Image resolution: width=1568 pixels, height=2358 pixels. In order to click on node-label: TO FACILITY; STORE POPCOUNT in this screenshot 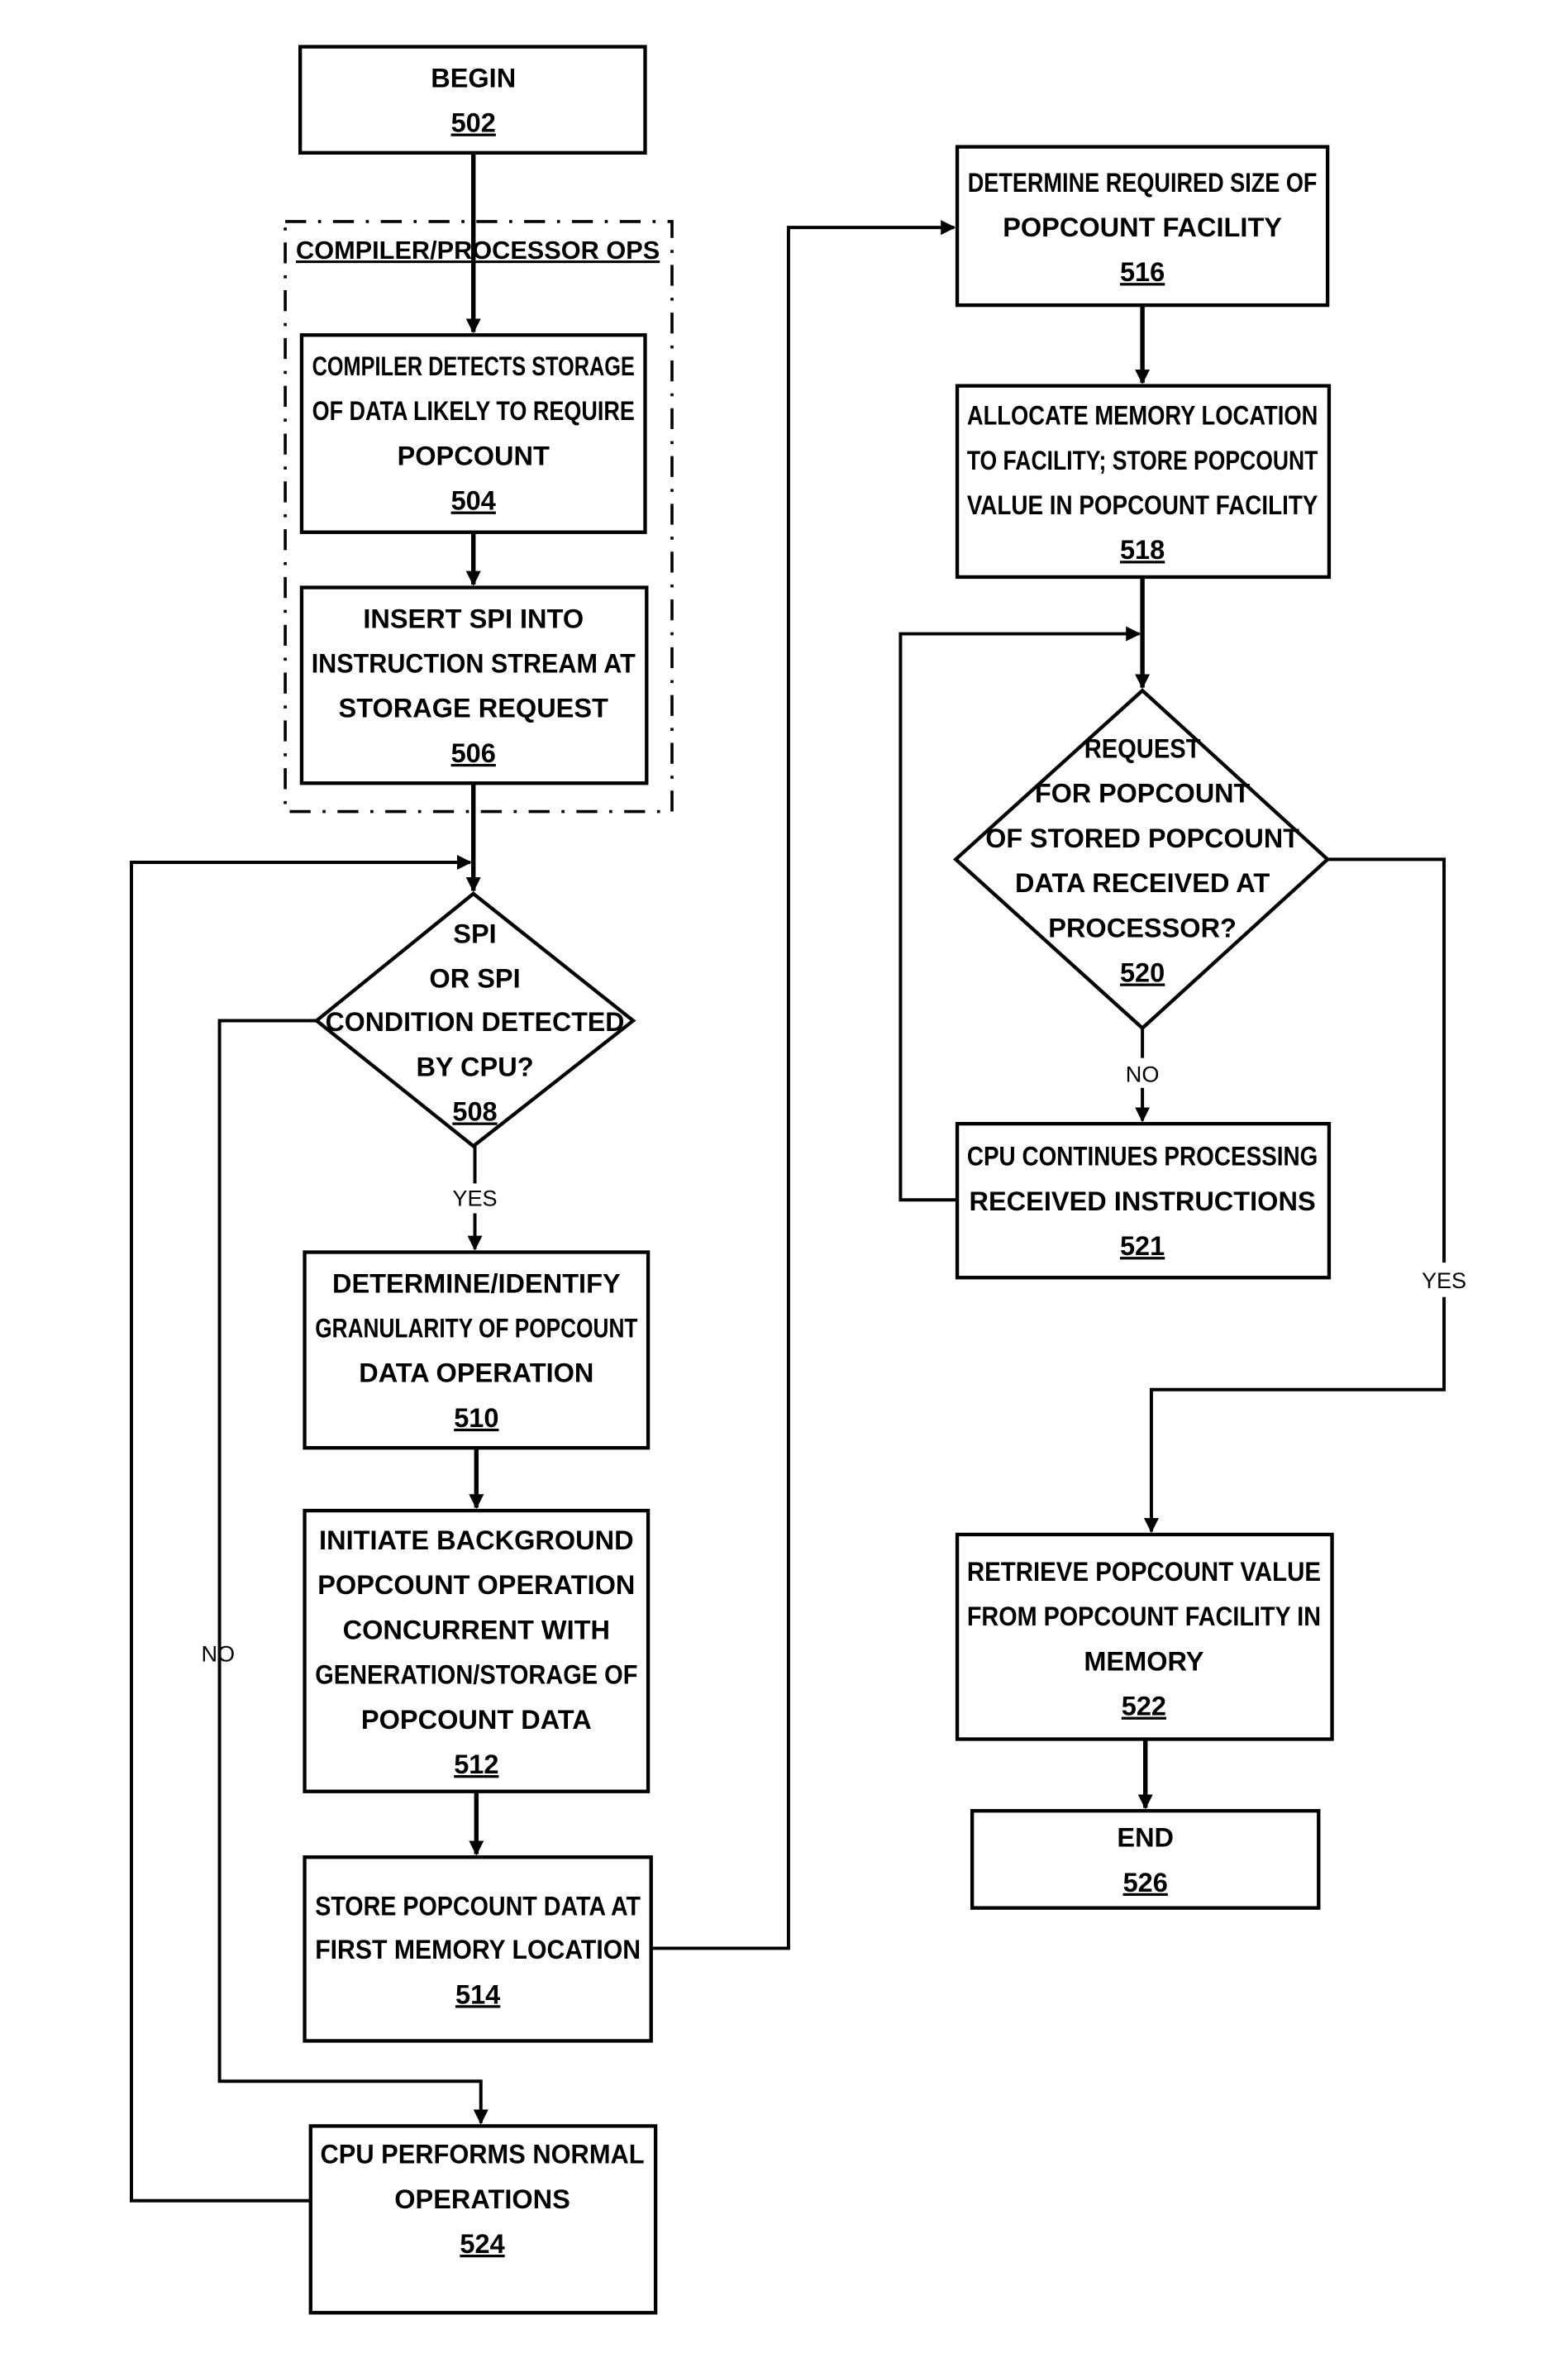, I will do `click(1142, 461)`.